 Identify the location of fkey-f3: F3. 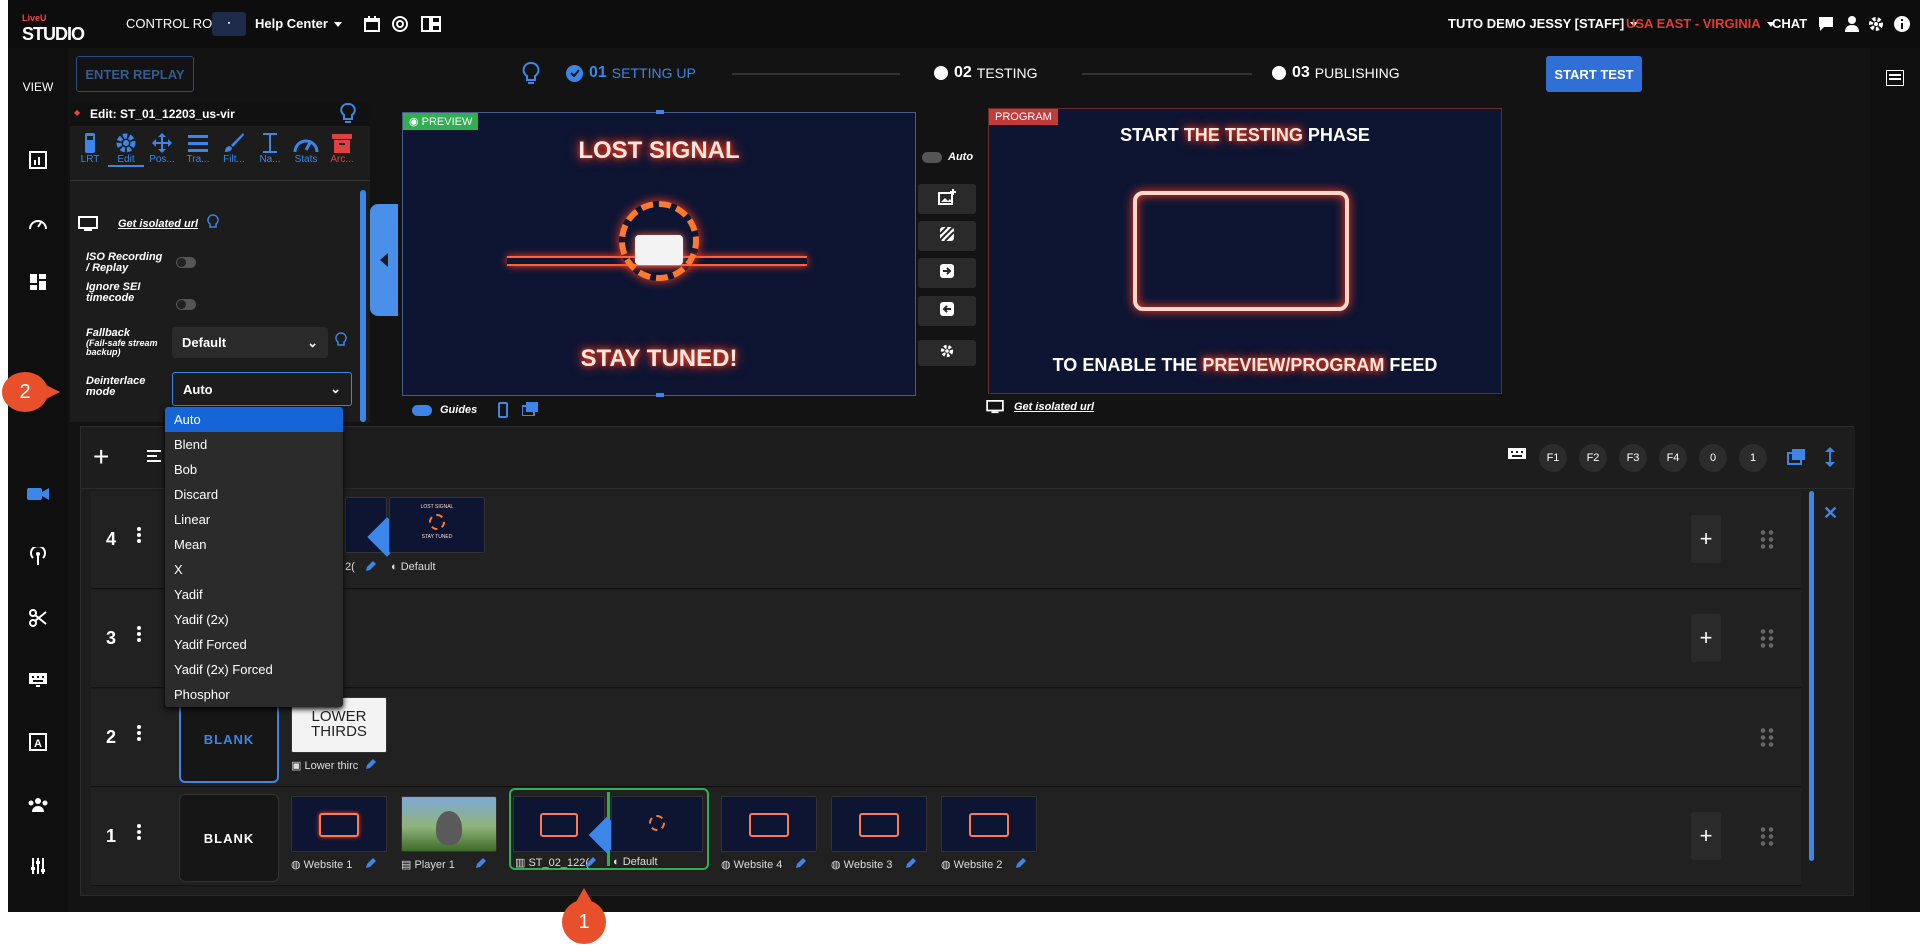
(1633, 458).